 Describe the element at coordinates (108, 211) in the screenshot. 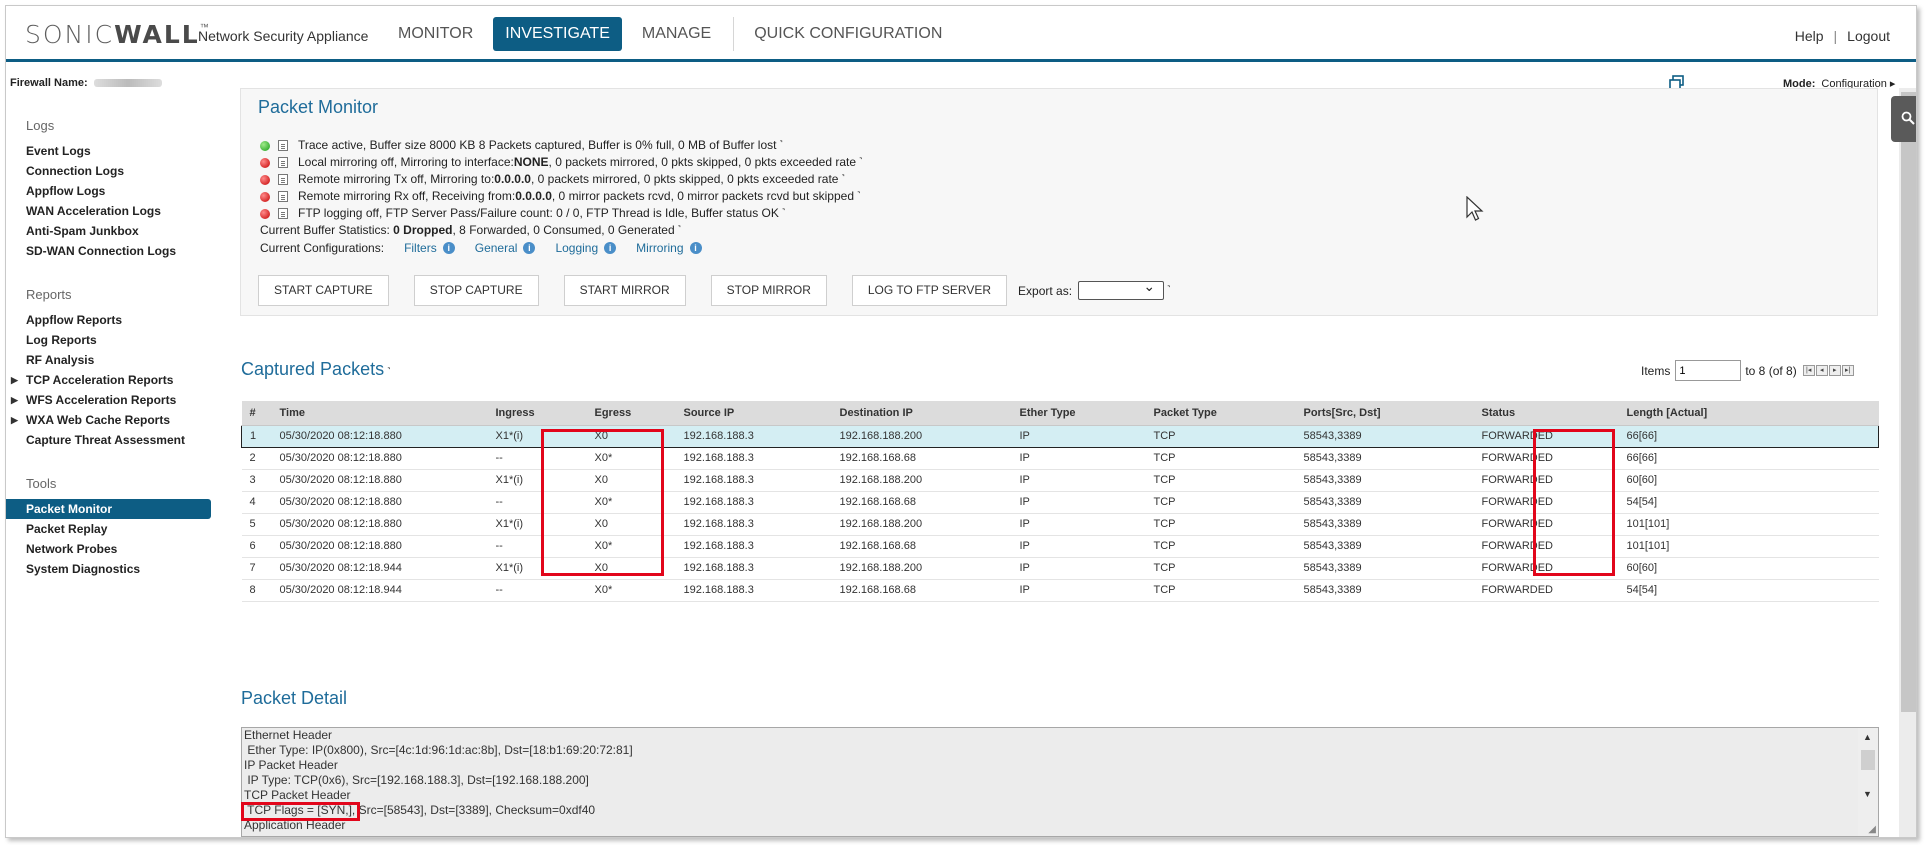

I see `sidebar-item-wan-acceleration-logs: WAN Acceleration Logs` at that location.